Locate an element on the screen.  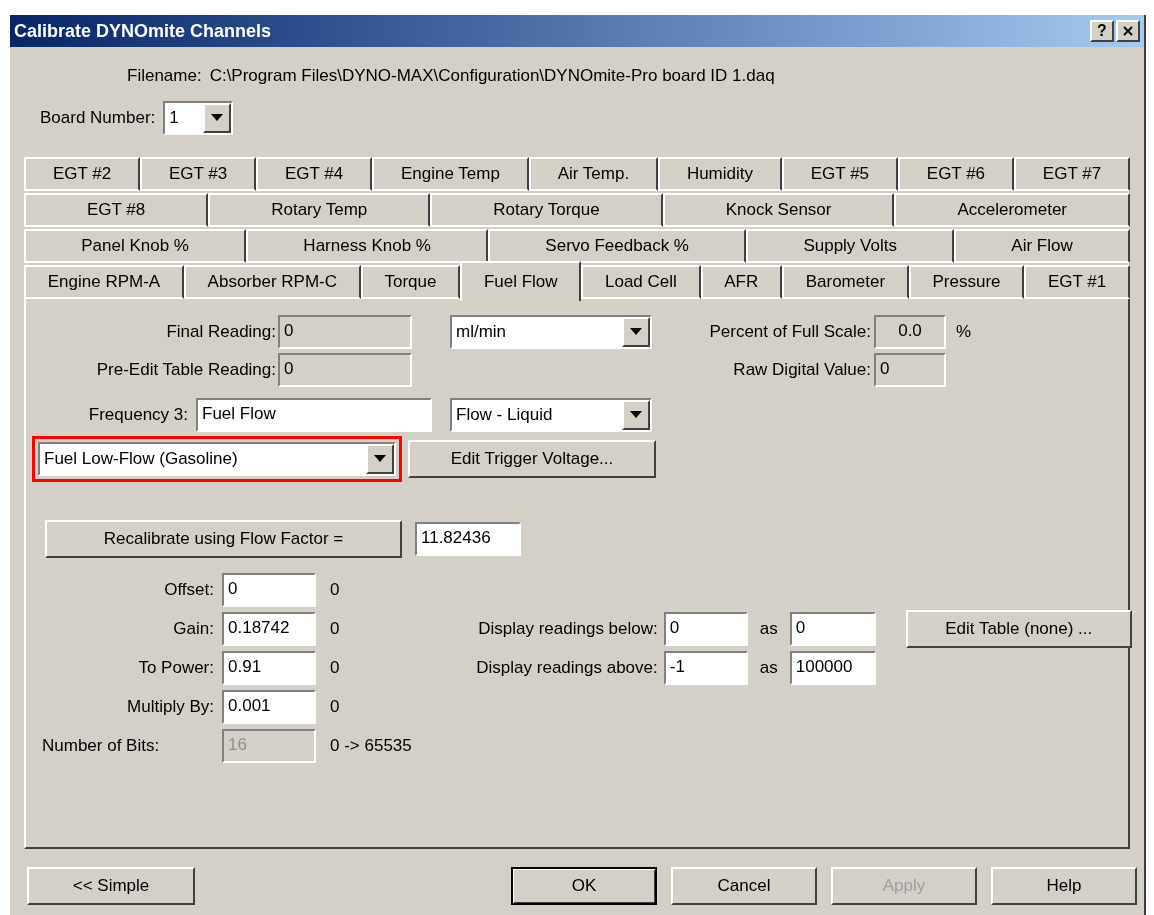
dialog-button: Help is located at coordinates (1064, 885).